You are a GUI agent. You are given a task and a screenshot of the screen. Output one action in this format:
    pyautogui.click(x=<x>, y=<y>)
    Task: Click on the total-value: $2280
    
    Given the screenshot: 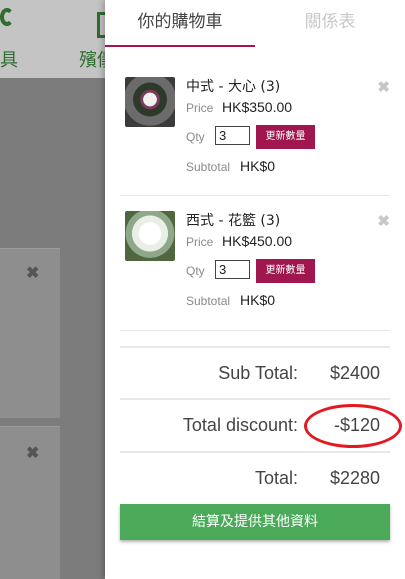 What is the action you would take?
    pyautogui.click(x=354, y=478)
    